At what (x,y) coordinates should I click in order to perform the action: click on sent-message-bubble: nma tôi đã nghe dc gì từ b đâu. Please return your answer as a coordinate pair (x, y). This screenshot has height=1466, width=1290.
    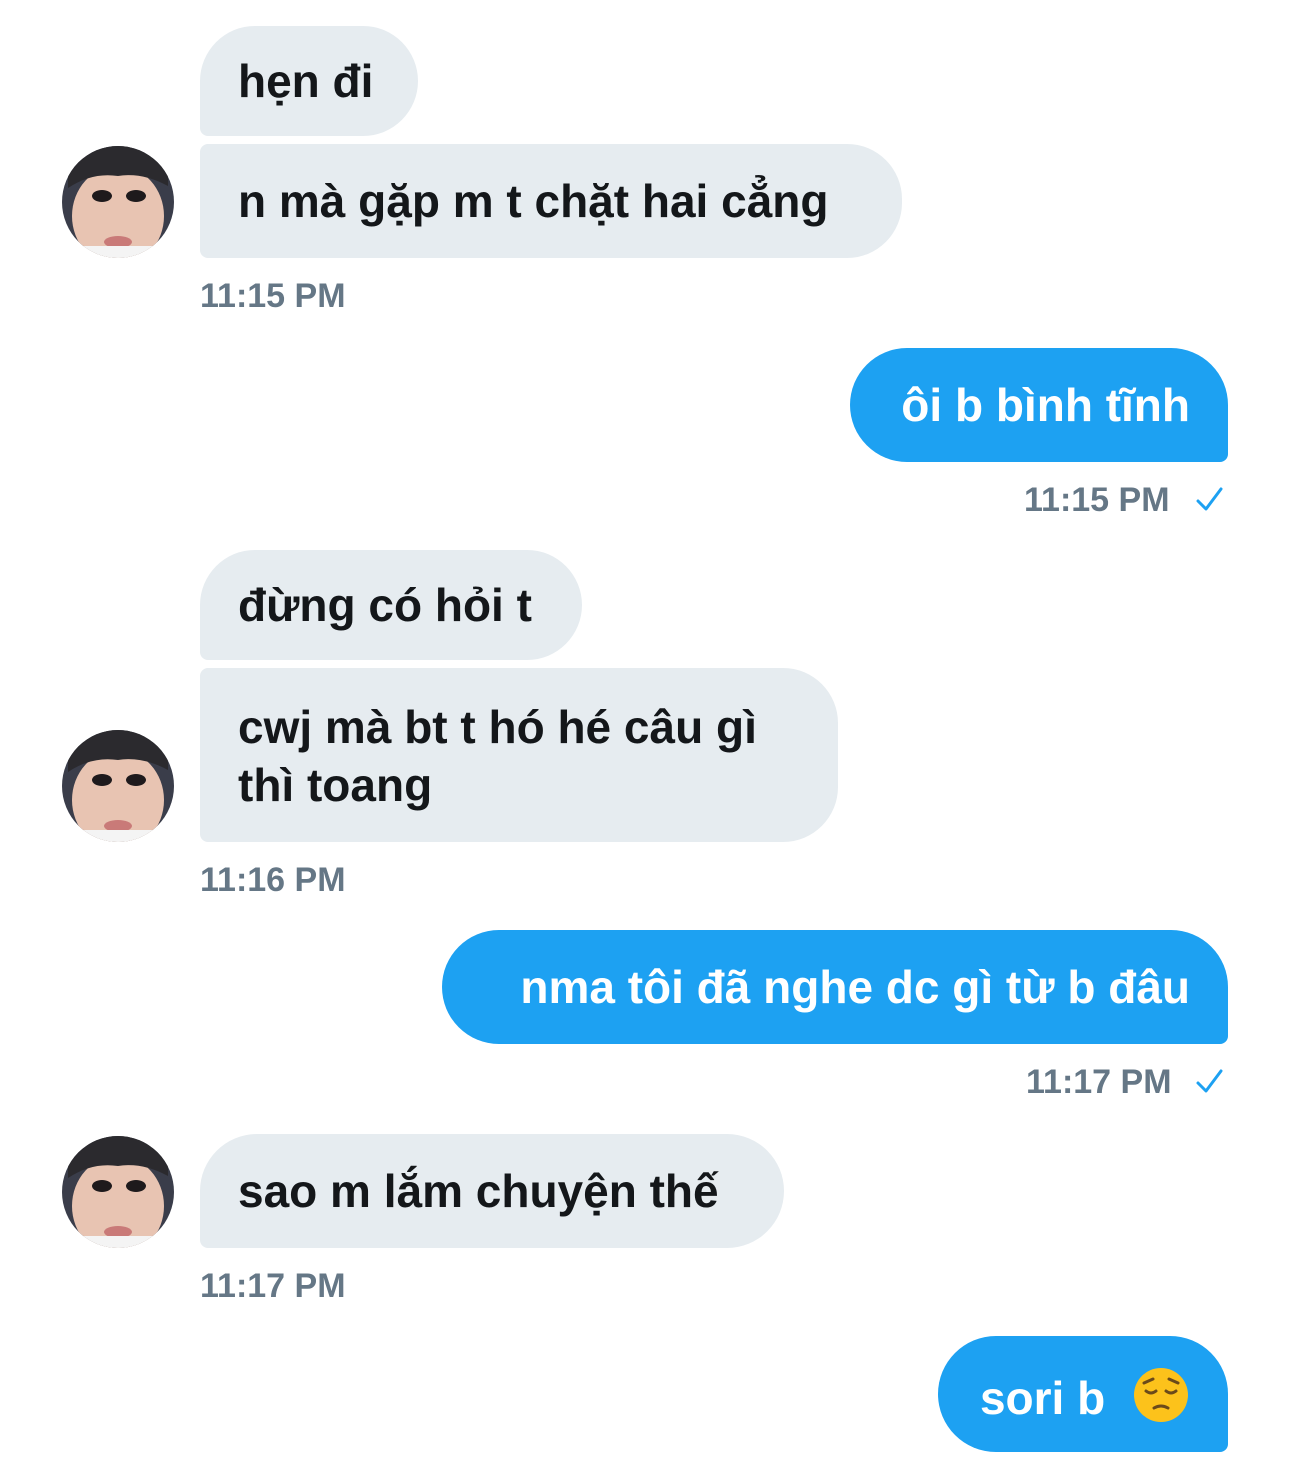
    Looking at the image, I should click on (835, 987).